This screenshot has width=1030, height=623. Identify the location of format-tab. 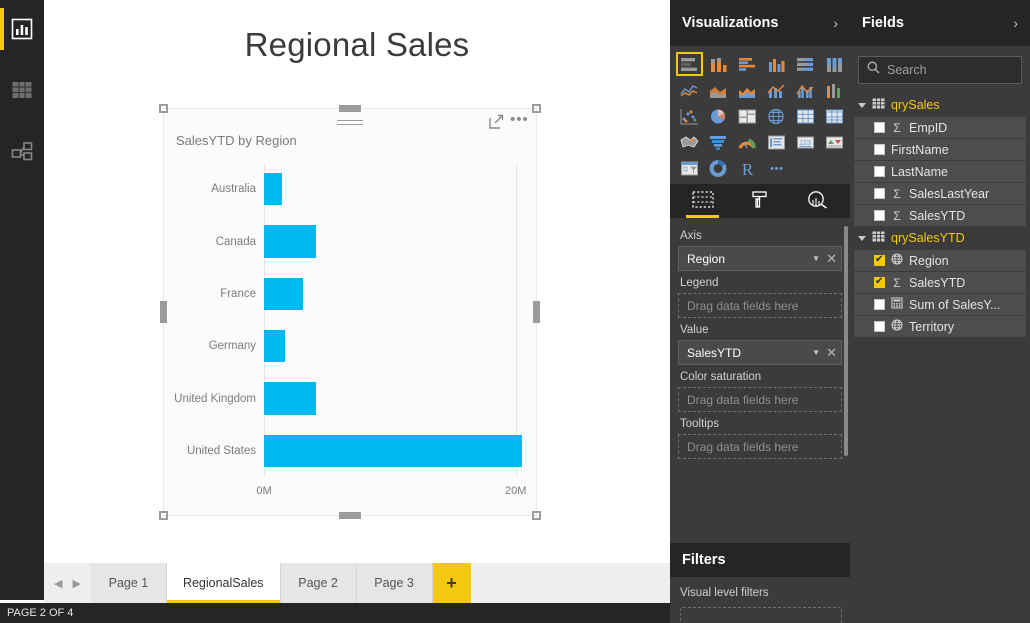
(759, 202).